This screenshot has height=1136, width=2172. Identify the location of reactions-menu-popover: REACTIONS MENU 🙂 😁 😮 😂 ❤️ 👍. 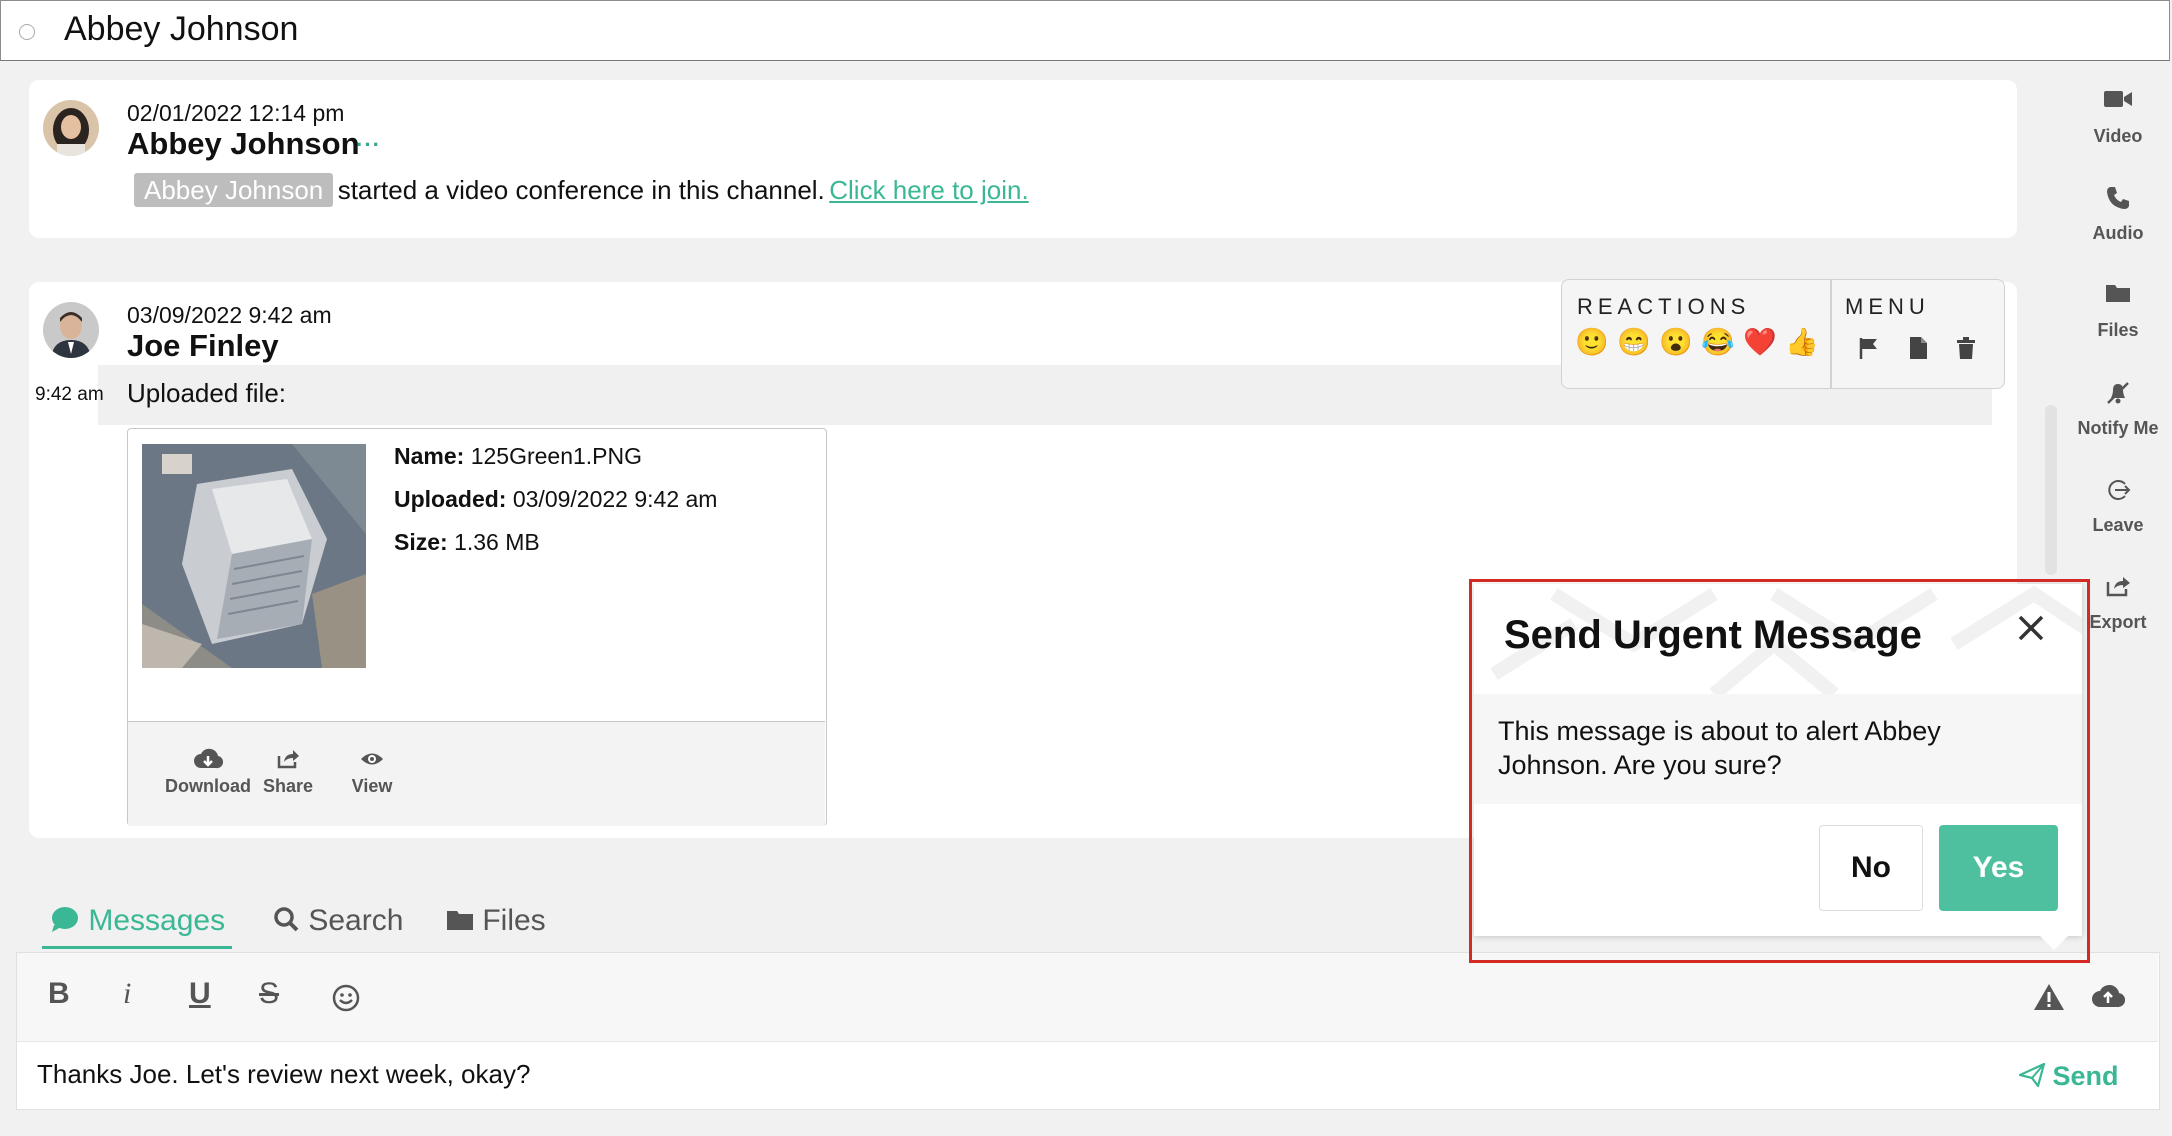
(1783, 334).